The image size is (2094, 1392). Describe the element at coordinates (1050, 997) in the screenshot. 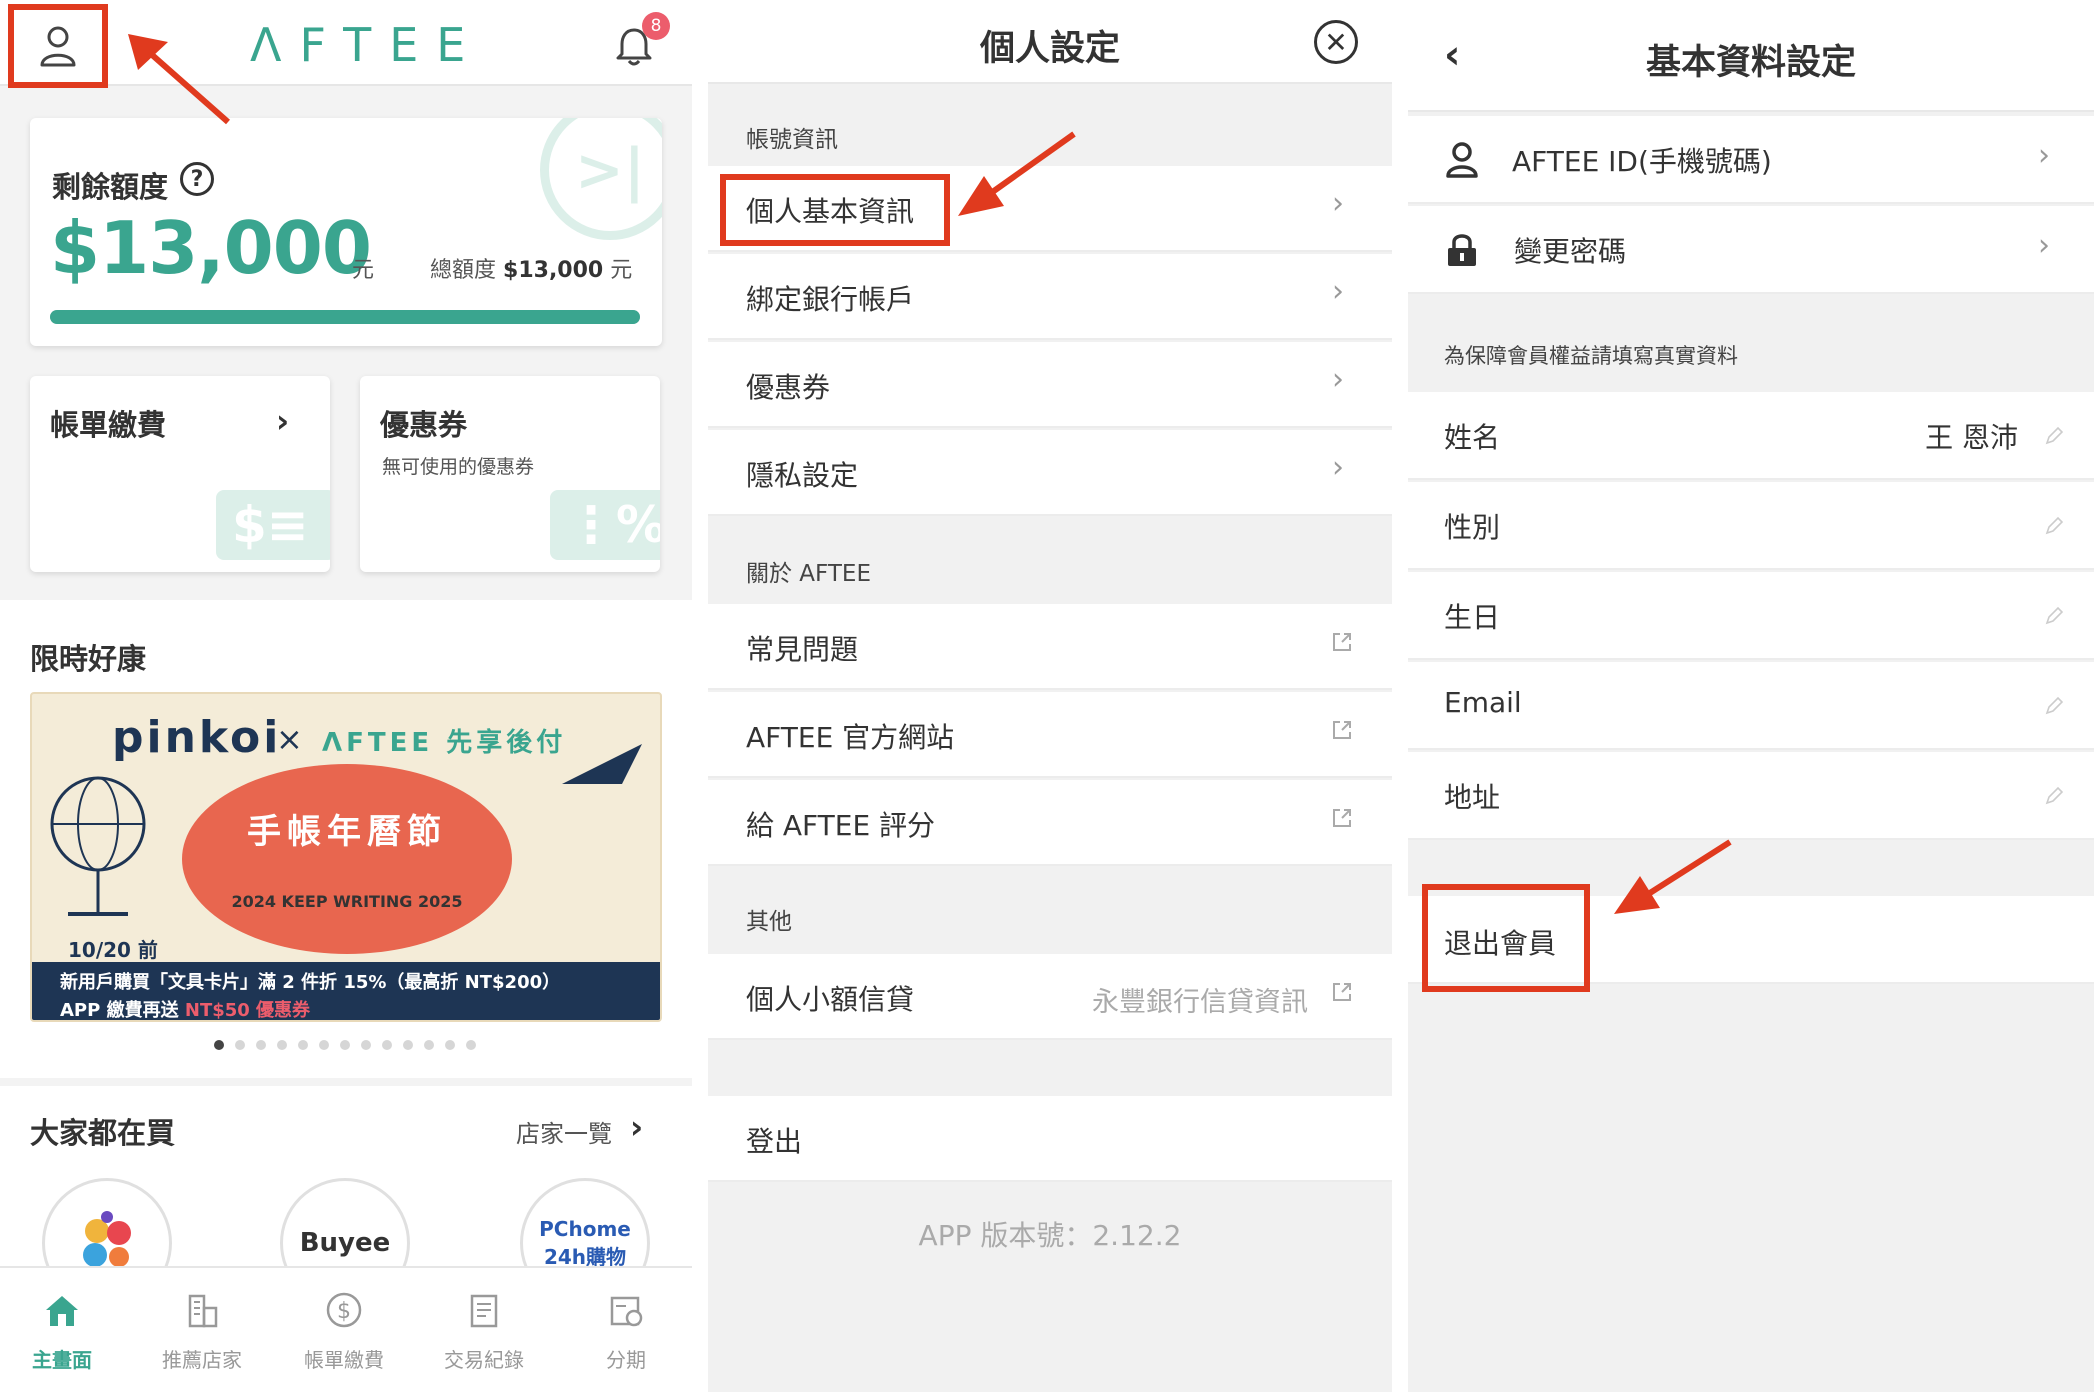

I see `settings-item-loan: 個人小額信貸 永豐銀行信貸資訊` at that location.